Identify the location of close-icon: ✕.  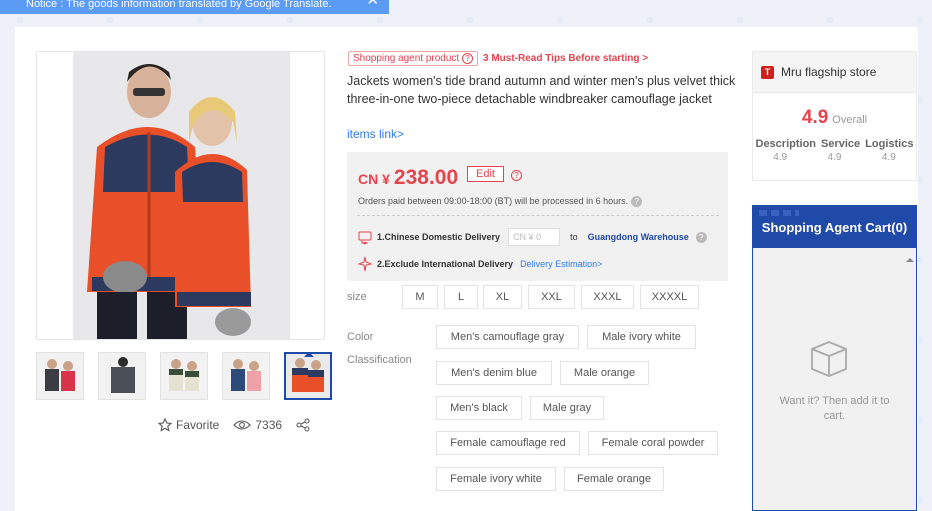
(372, 4).